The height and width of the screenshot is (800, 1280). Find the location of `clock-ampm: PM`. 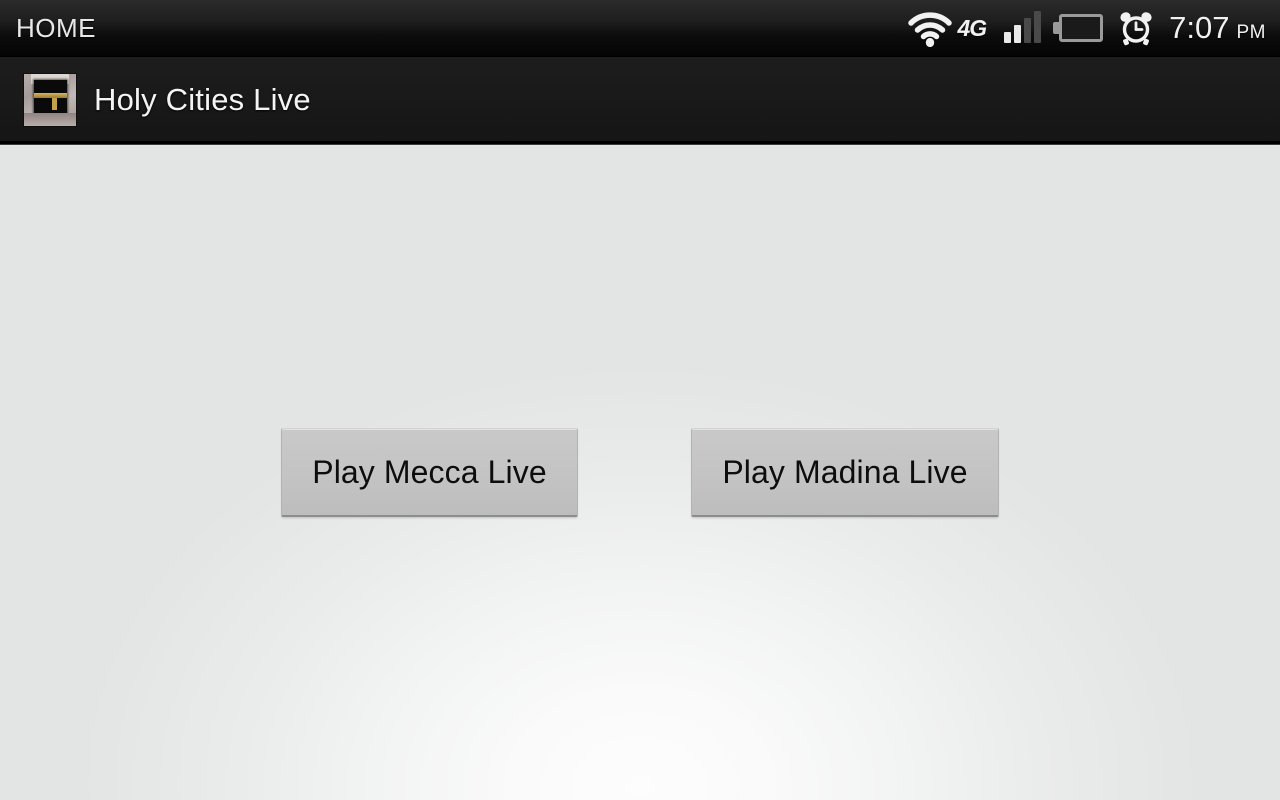

clock-ampm: PM is located at coordinates (1251, 32).